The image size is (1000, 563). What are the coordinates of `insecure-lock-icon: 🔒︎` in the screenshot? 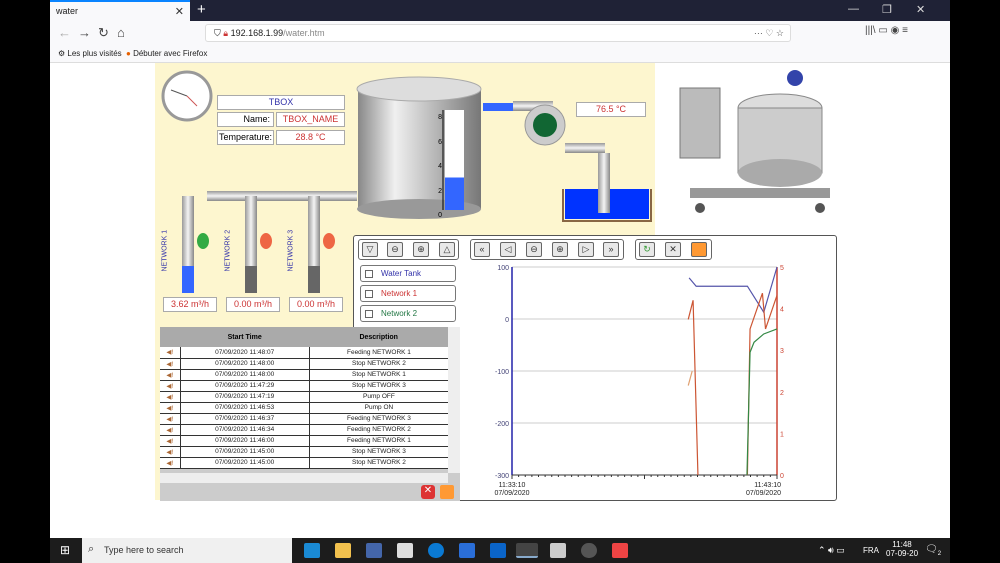 It's located at (227, 33).